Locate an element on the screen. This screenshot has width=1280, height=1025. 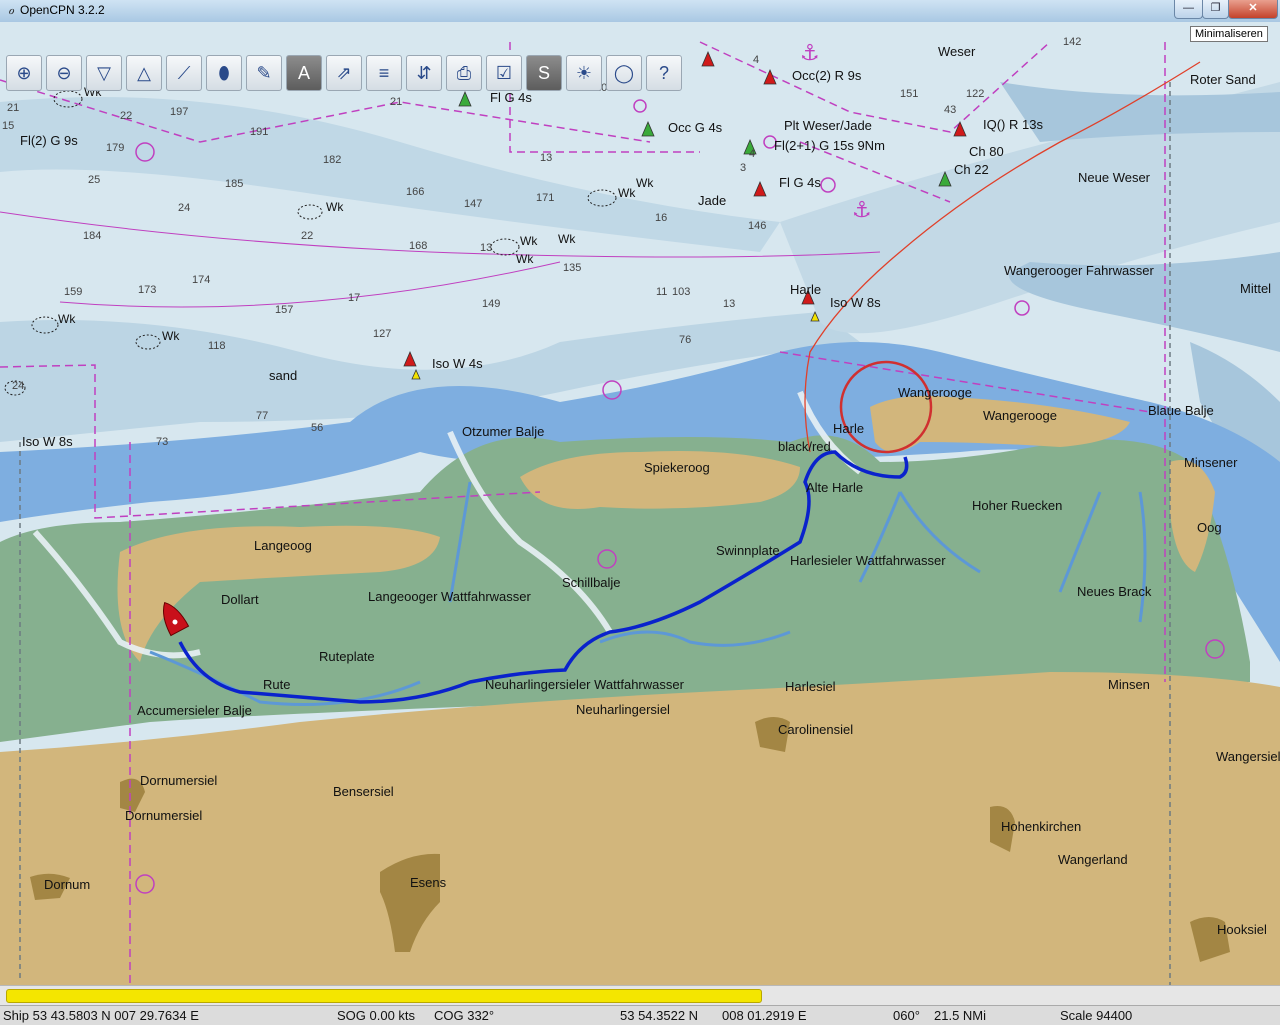
opencpn-app-icon: ℴ is located at coordinates (10, 10).